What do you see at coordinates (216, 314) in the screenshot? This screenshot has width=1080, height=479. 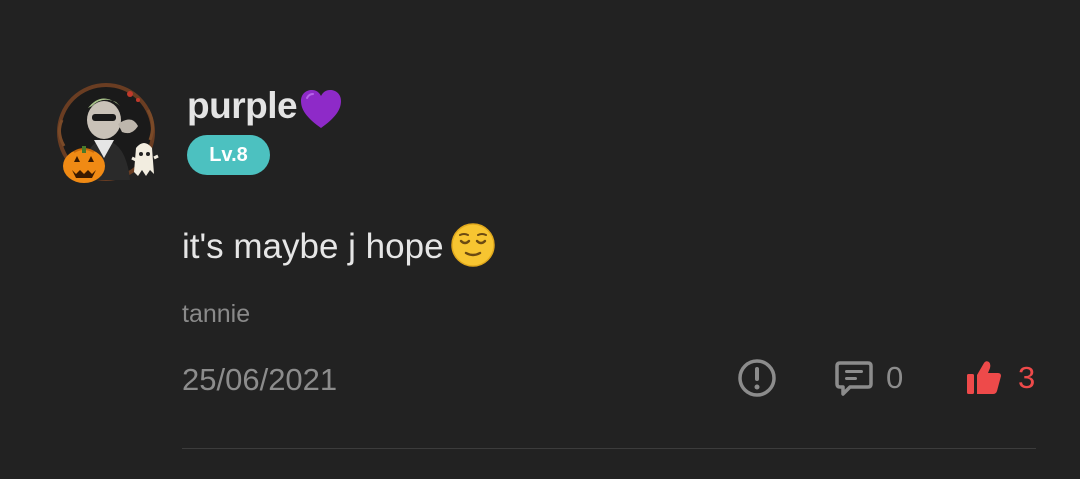 I see `comment-tag: tannie` at bounding box center [216, 314].